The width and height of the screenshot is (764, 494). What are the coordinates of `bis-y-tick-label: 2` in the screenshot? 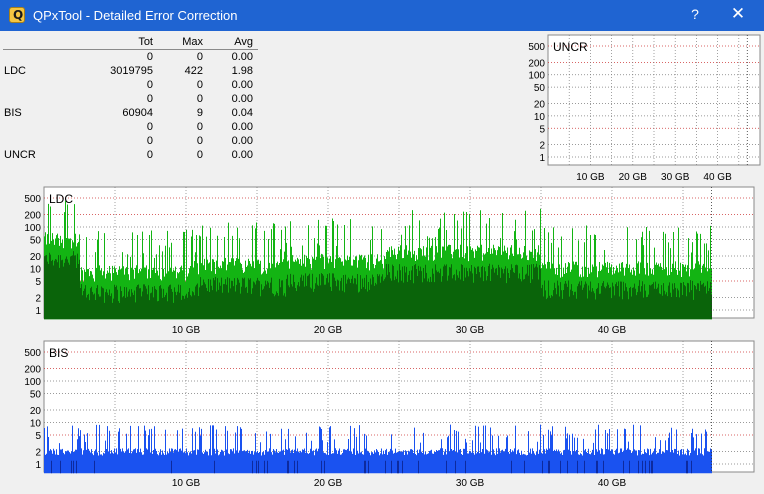 It's located at (38, 453).